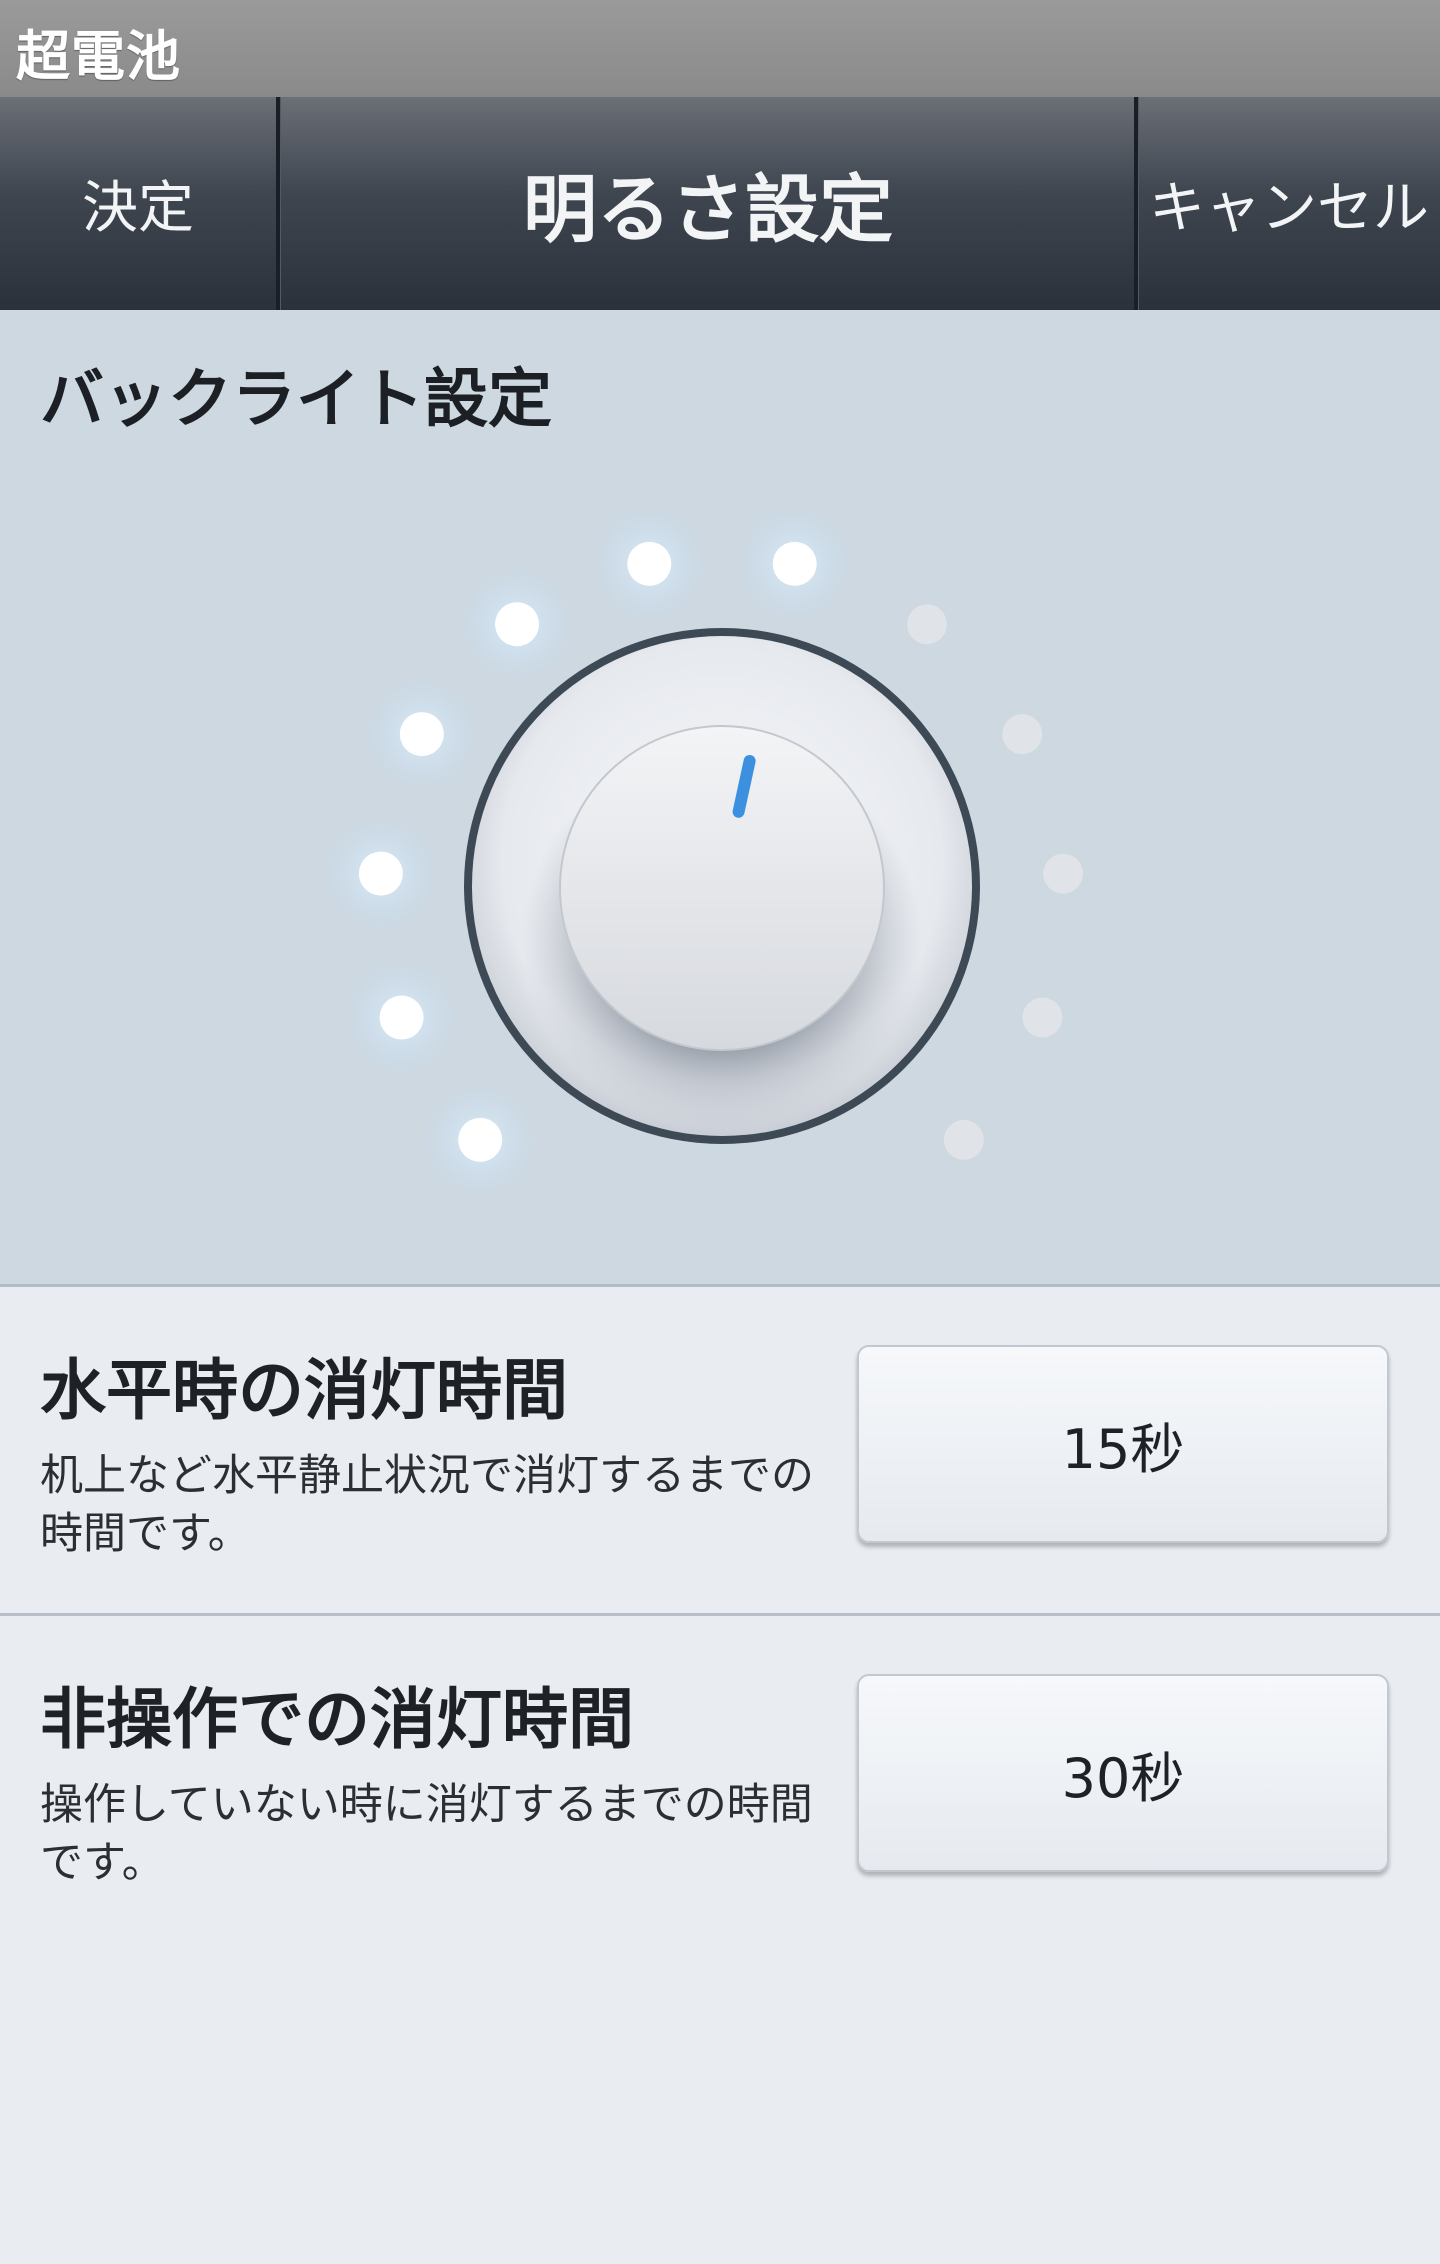 The image size is (1440, 2264). What do you see at coordinates (278, 203) in the screenshot?
I see `toolbar-divider` at bounding box center [278, 203].